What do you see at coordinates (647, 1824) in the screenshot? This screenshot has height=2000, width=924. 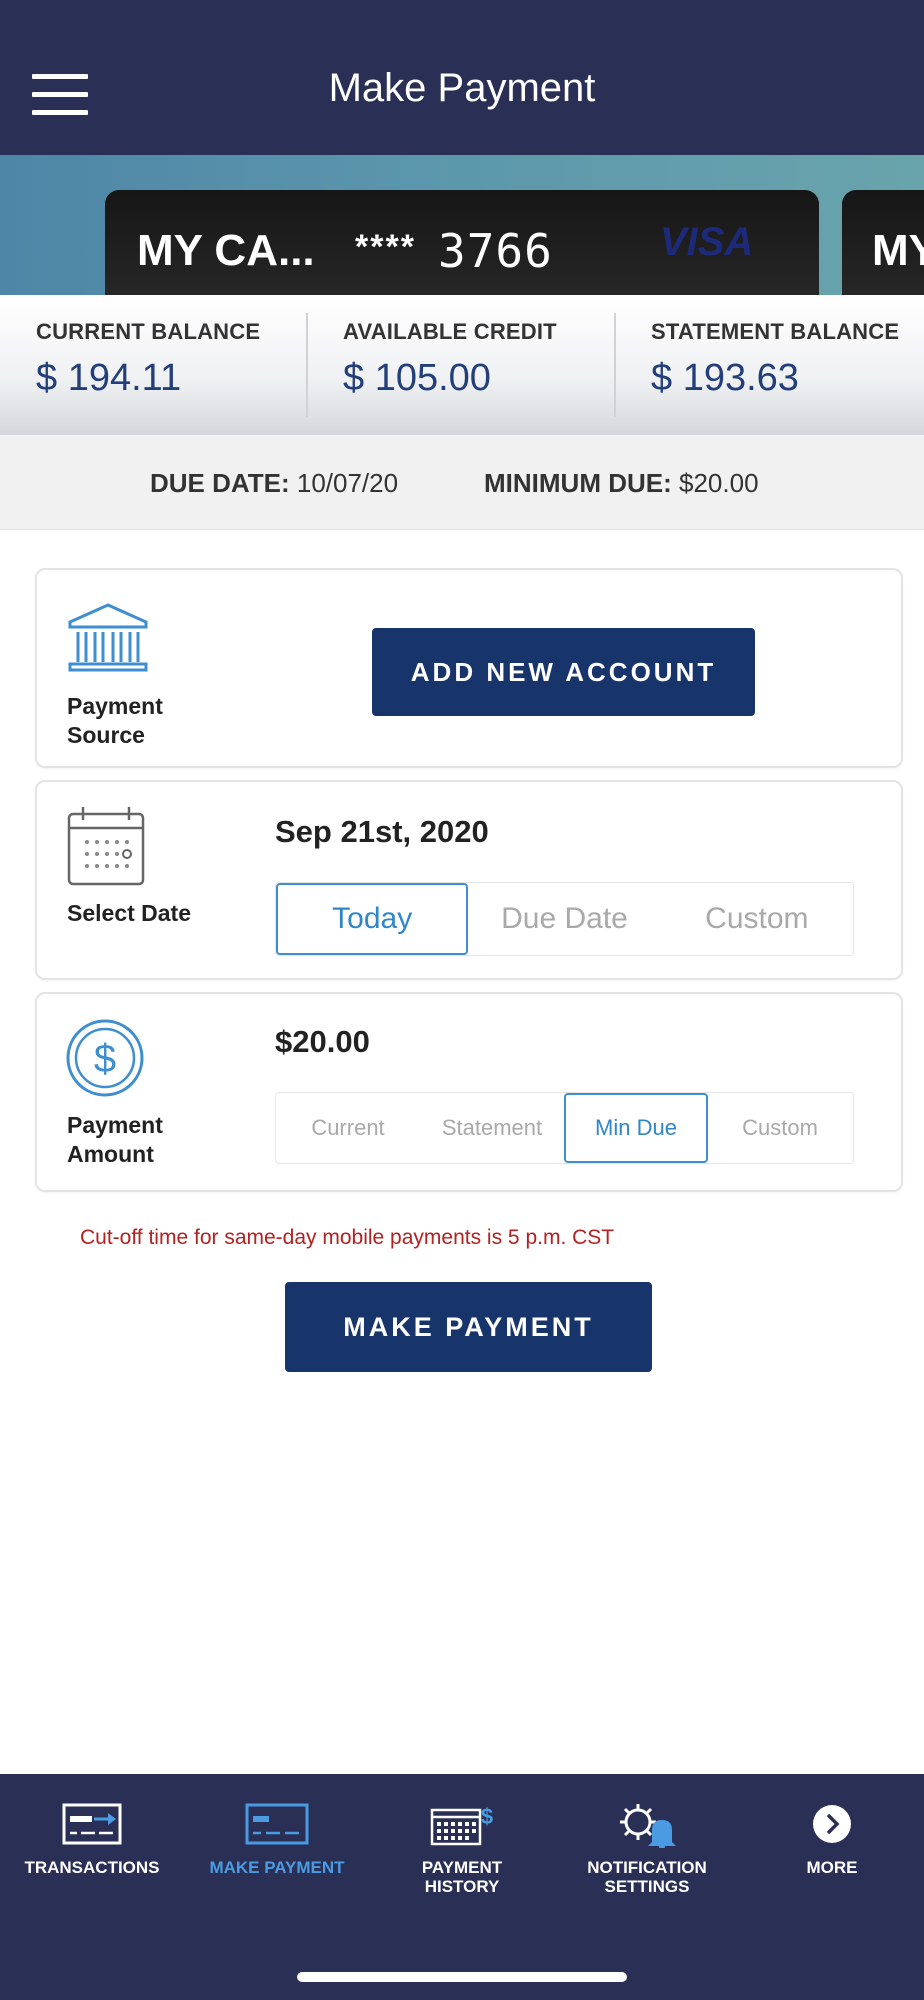 I see `notification-settings-icon` at bounding box center [647, 1824].